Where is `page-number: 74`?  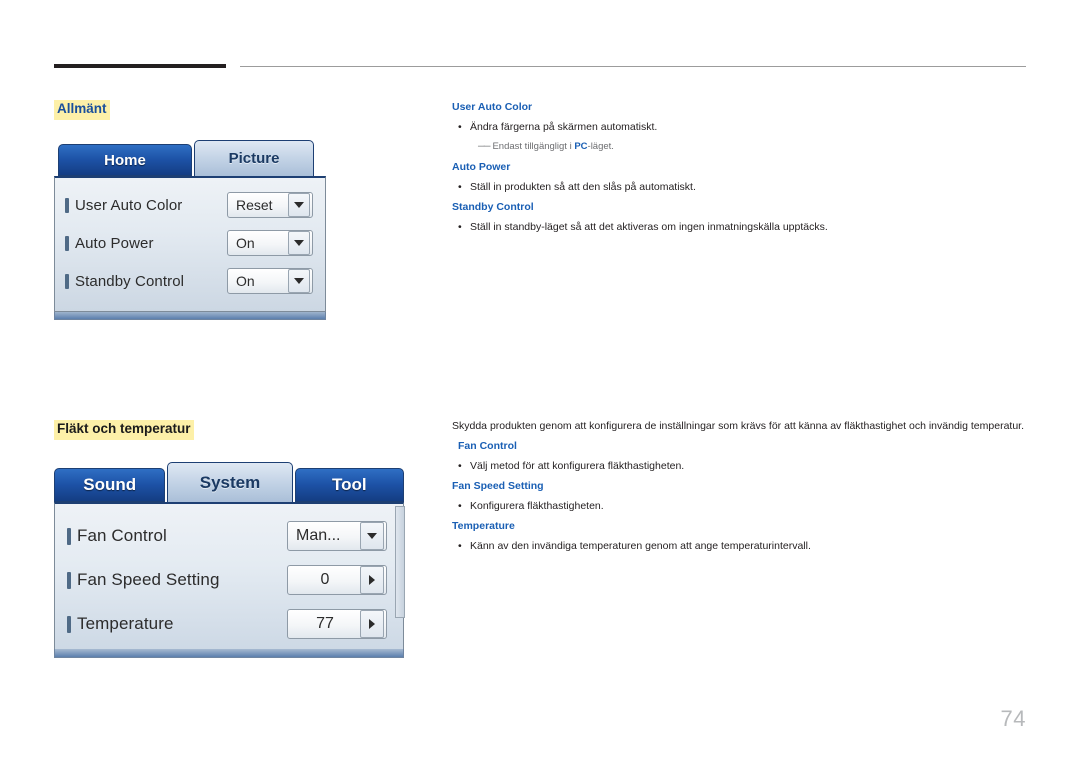 page-number: 74 is located at coordinates (1013, 718).